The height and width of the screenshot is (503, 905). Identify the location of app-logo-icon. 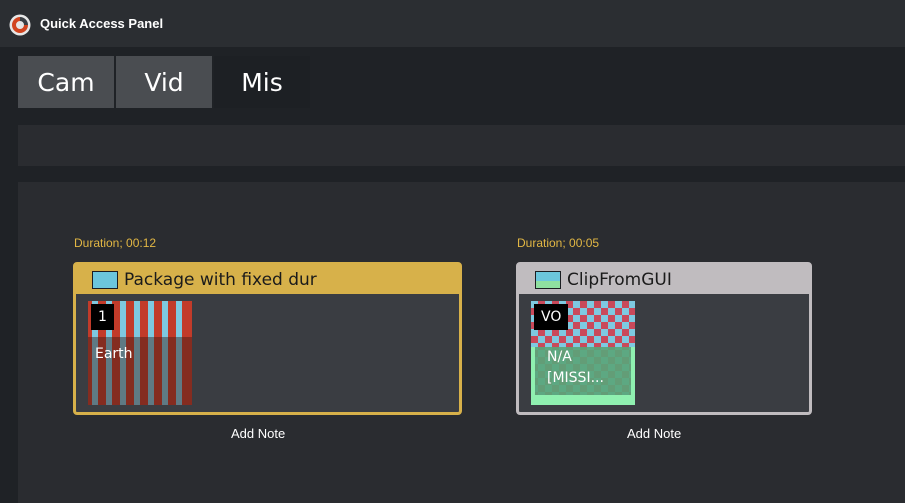
(20, 25).